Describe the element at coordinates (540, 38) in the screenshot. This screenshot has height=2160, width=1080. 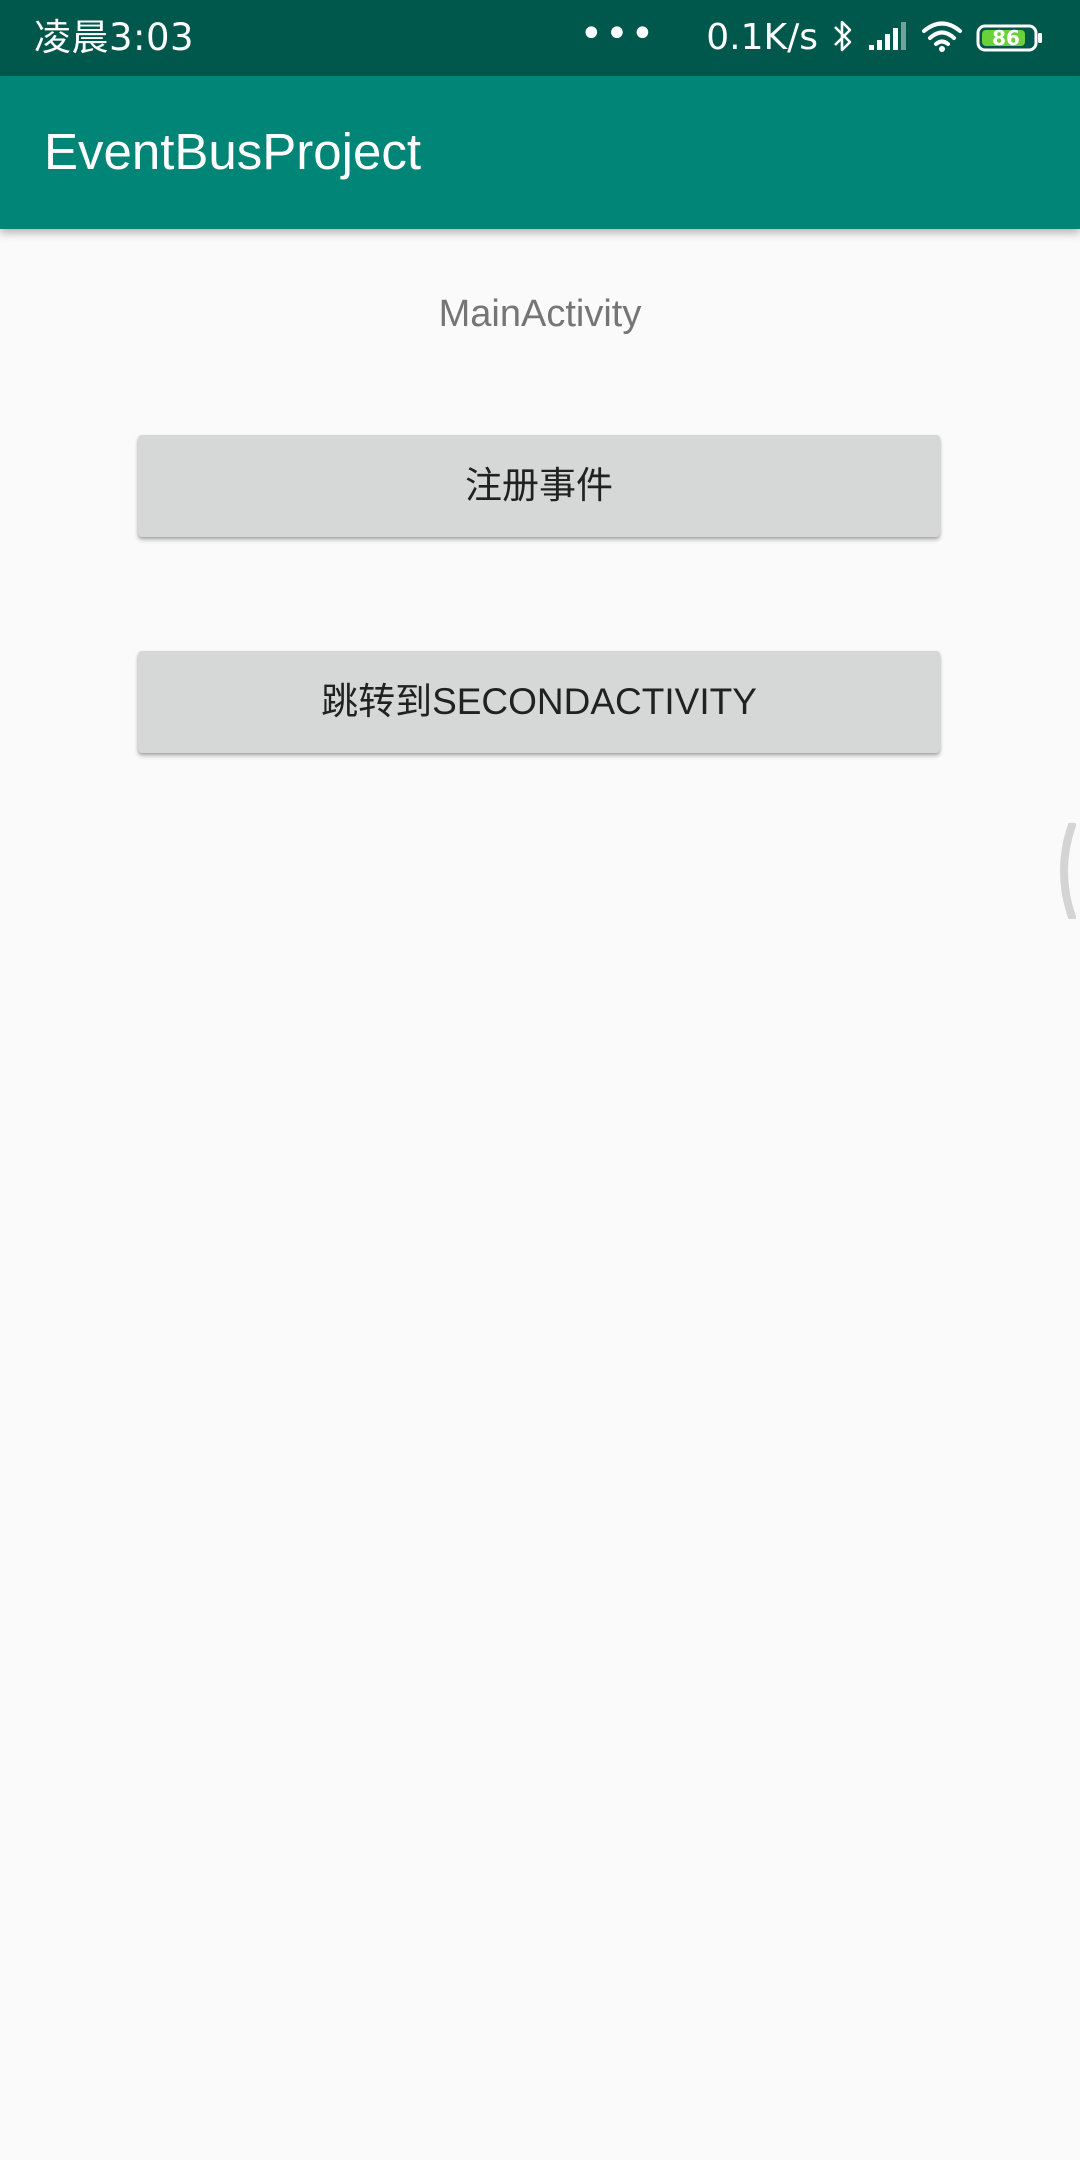
I see `status-bar: 凌晨3:03 ••• 0.1K/s 86` at that location.